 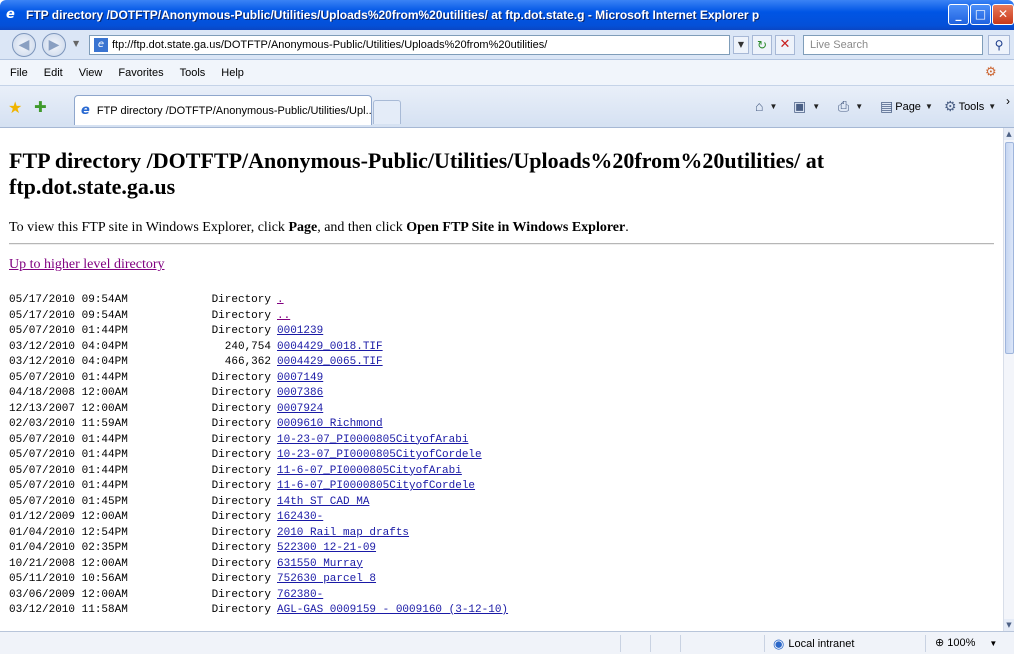 What do you see at coordinates (323, 502) in the screenshot?
I see `listing-link: 14th ST CAD MA` at bounding box center [323, 502].